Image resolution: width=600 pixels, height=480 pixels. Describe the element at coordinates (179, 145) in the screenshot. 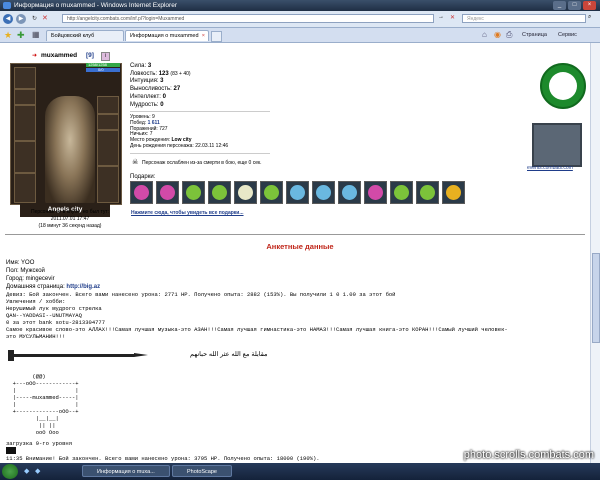

I see `record-row: День рождения персонажа: 22.03.11 12:46` at that location.